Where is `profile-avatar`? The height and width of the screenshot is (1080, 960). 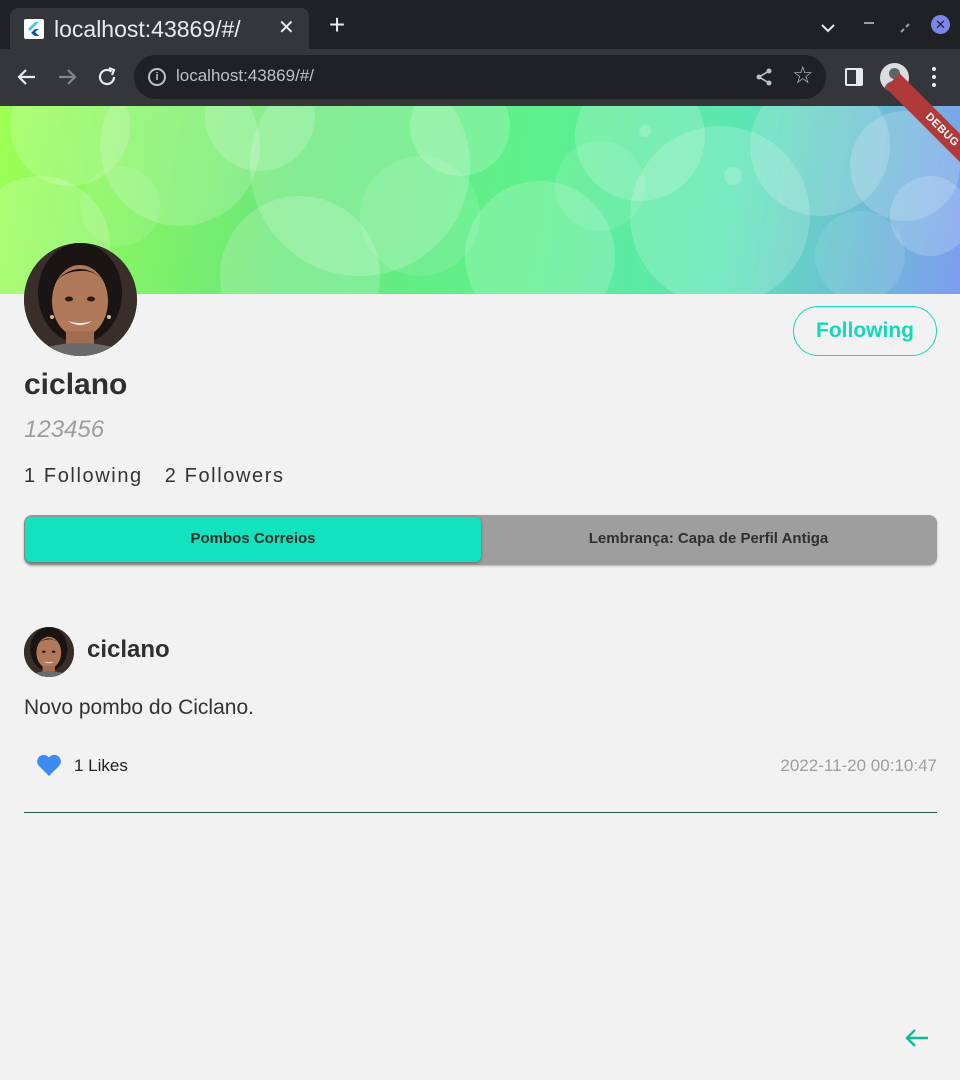 profile-avatar is located at coordinates (80, 299).